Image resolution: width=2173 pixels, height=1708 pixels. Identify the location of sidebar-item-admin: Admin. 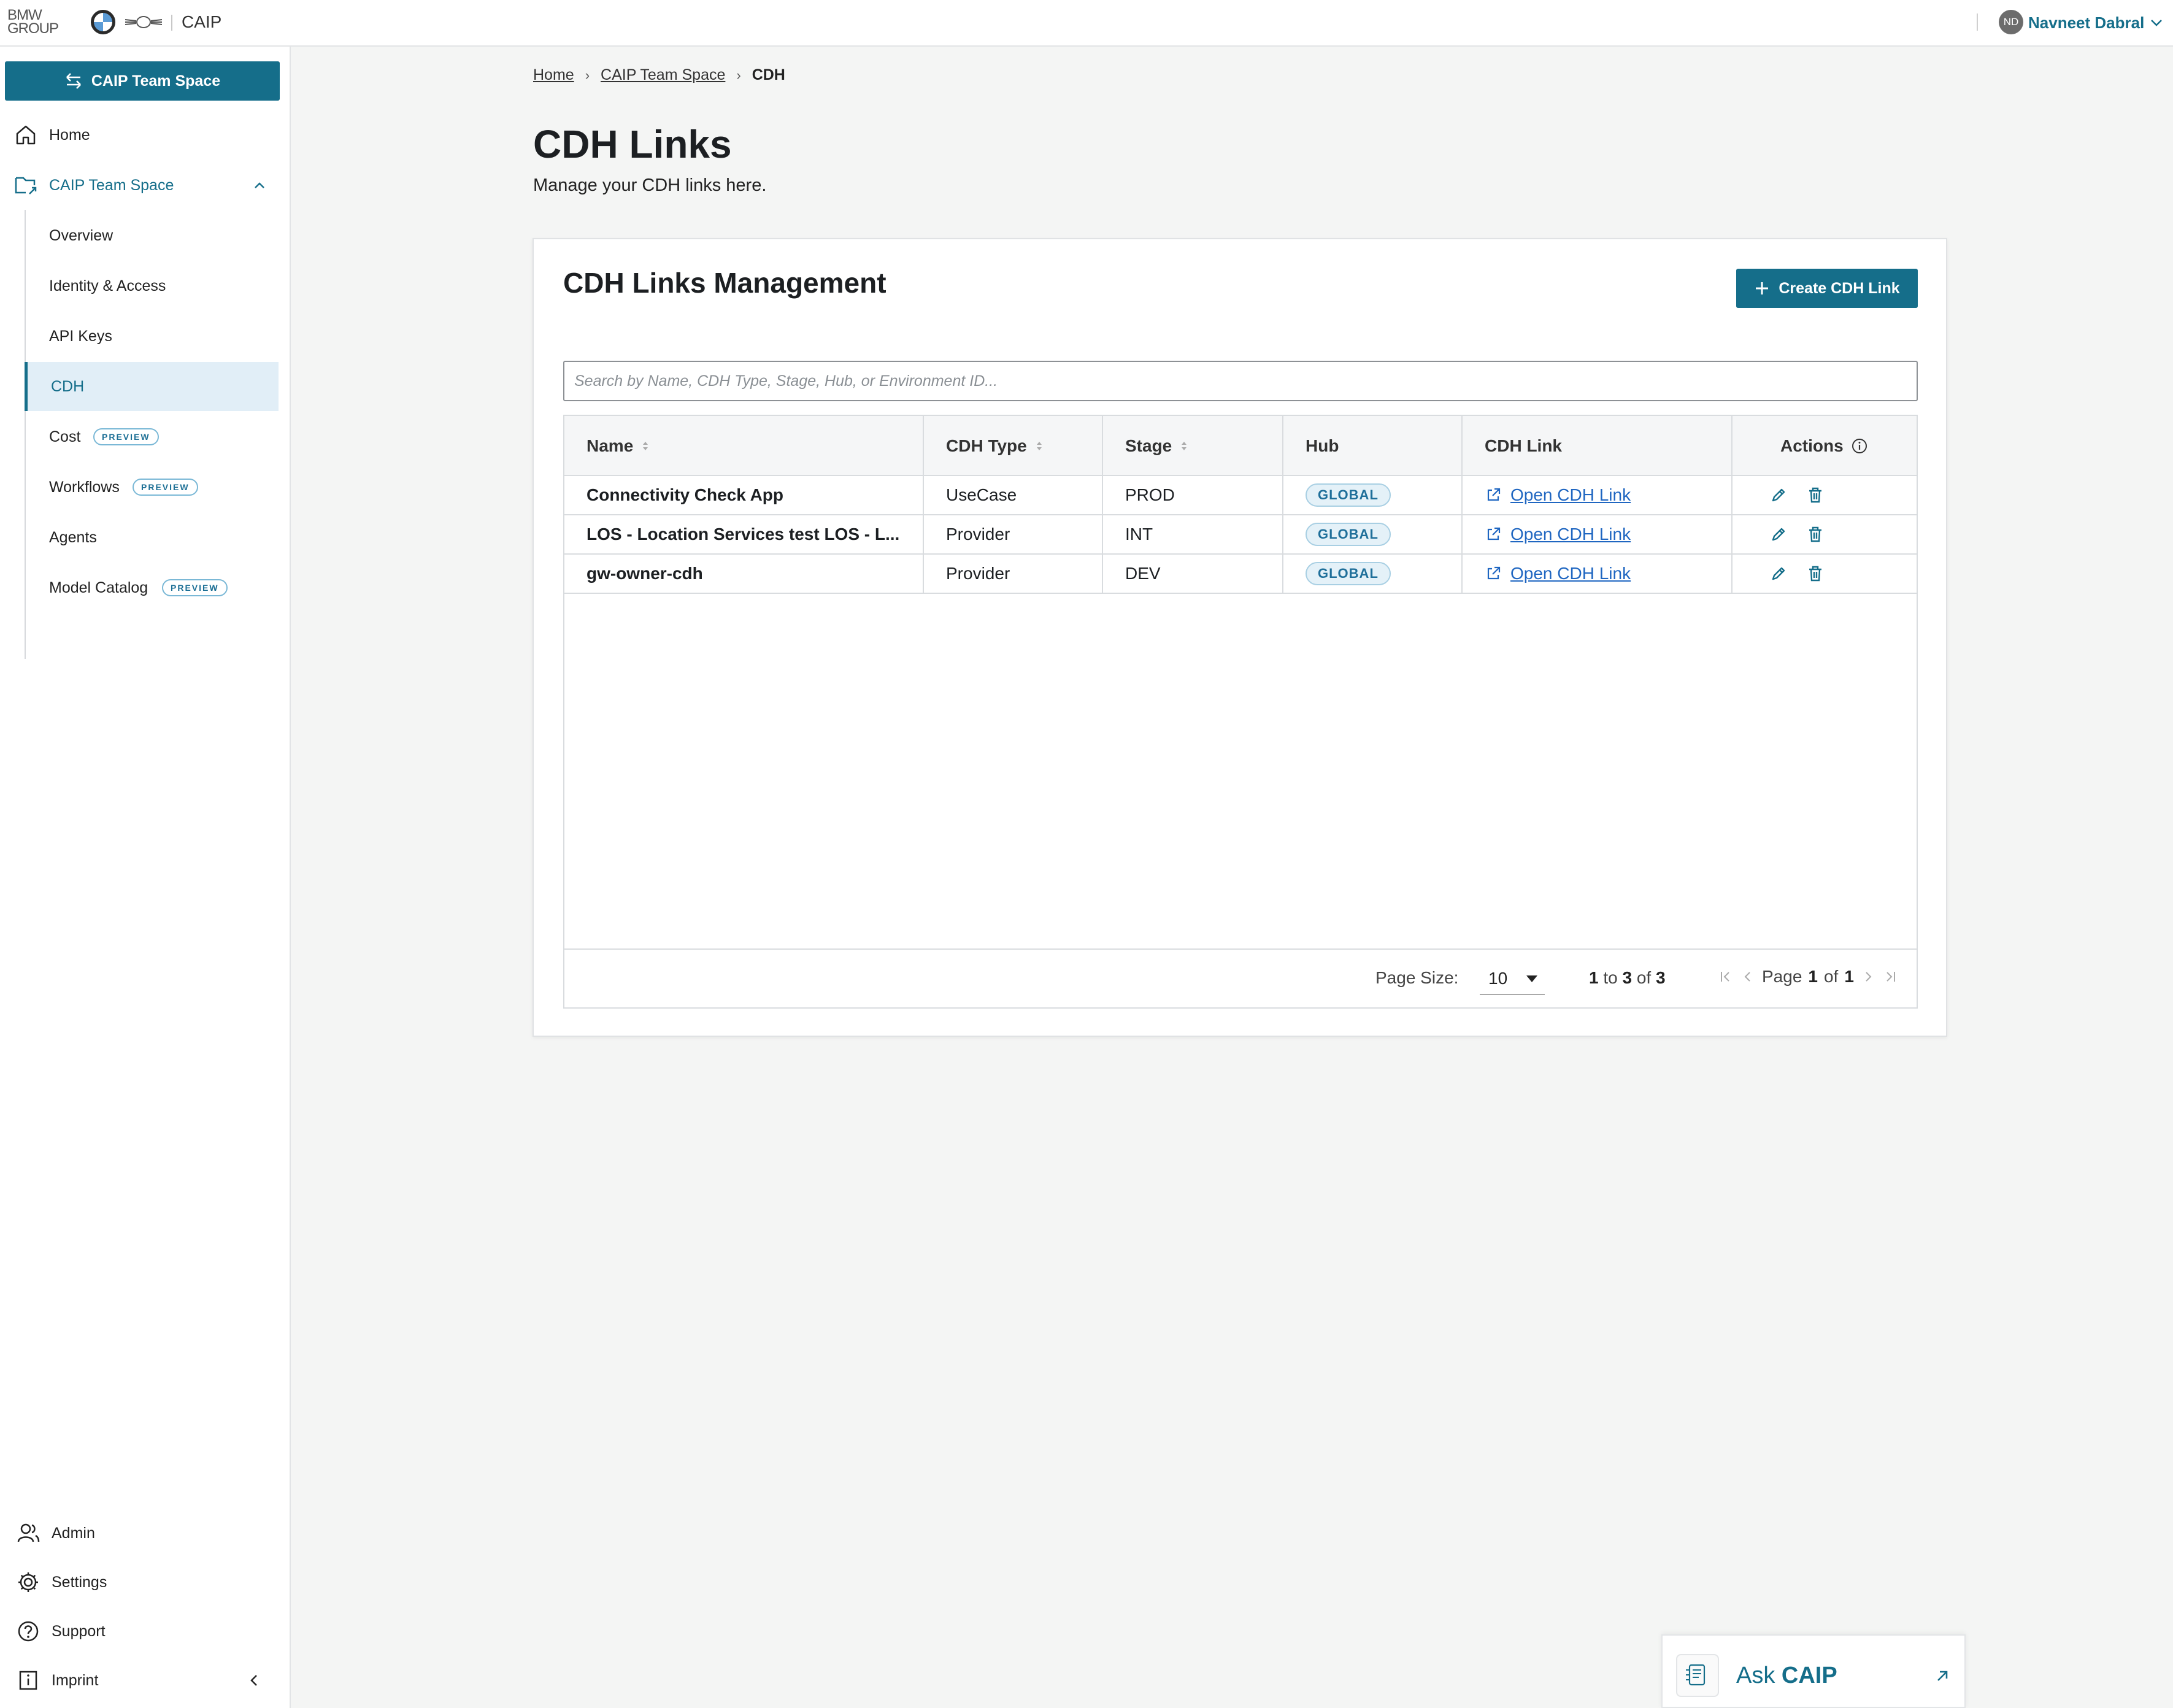
(145, 1534).